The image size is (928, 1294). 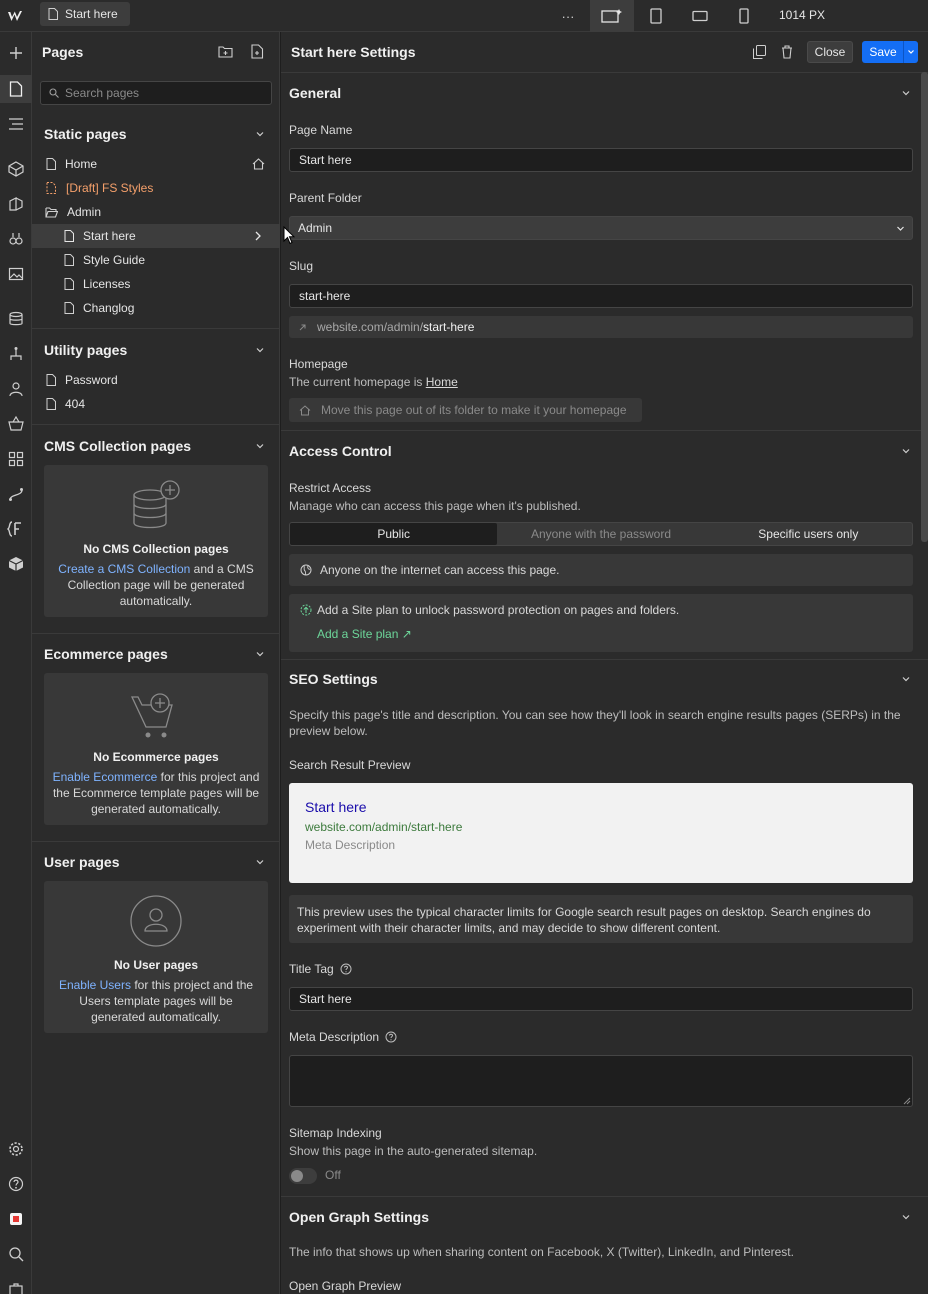 I want to click on left-toolbar, so click(x=16, y=663).